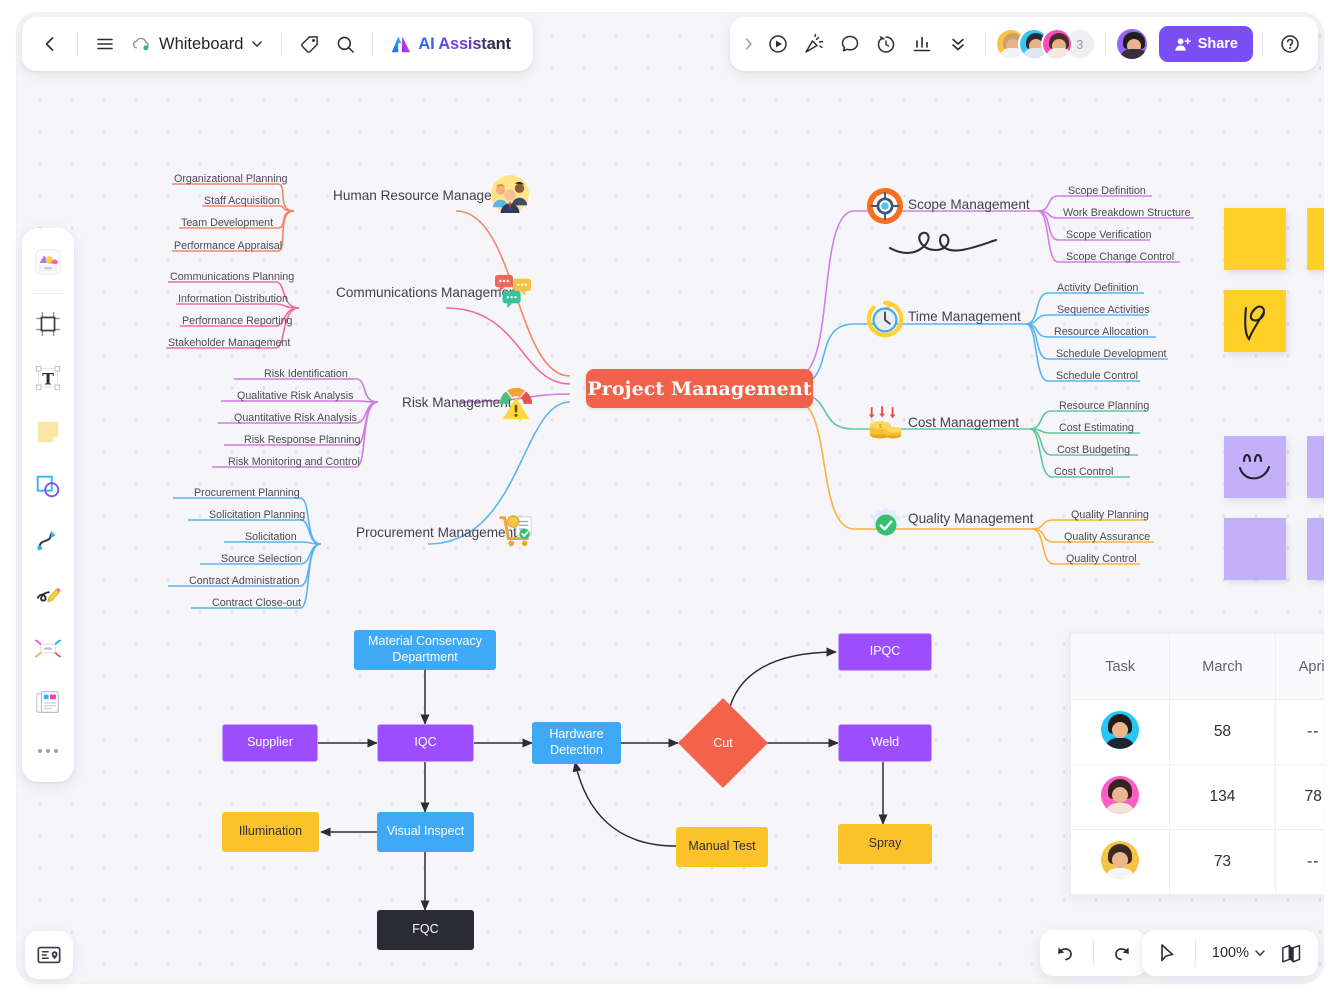  I want to click on shapes-icon, so click(48, 486).